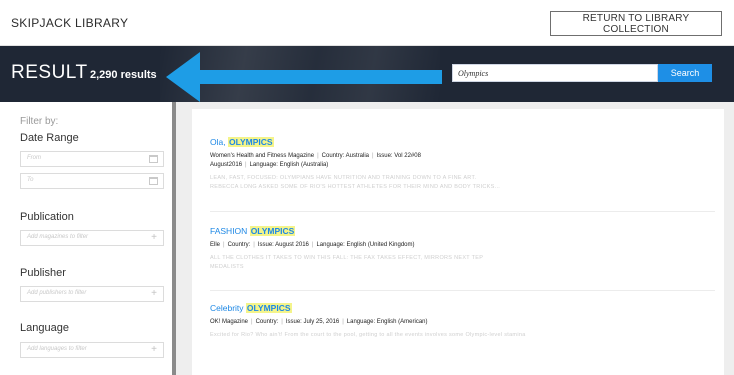 The image size is (734, 375). I want to click on result-title-text: FASHION, so click(230, 231).